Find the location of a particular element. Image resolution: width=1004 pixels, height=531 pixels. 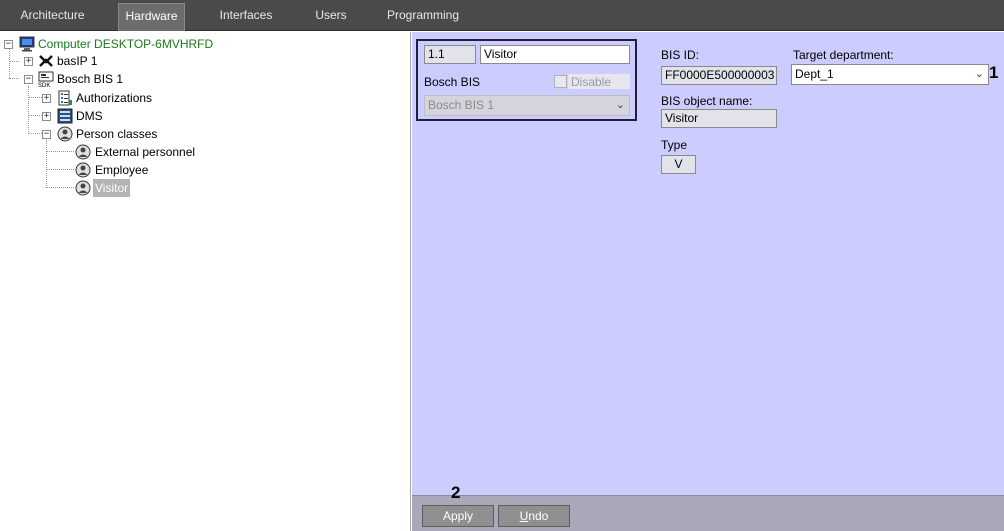

bis-object-name-field: Visitor is located at coordinates (719, 118).